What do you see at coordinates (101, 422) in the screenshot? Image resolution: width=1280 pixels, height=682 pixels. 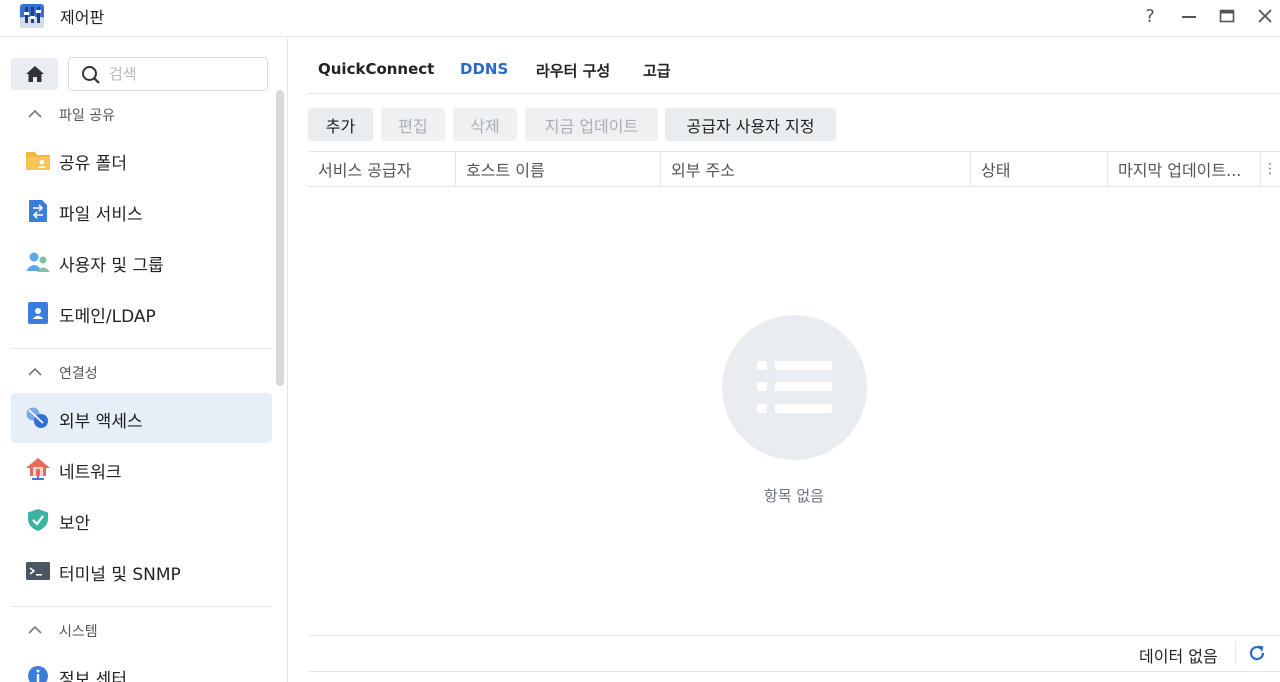 I see `sidebar-item-label: 외부 액세스` at bounding box center [101, 422].